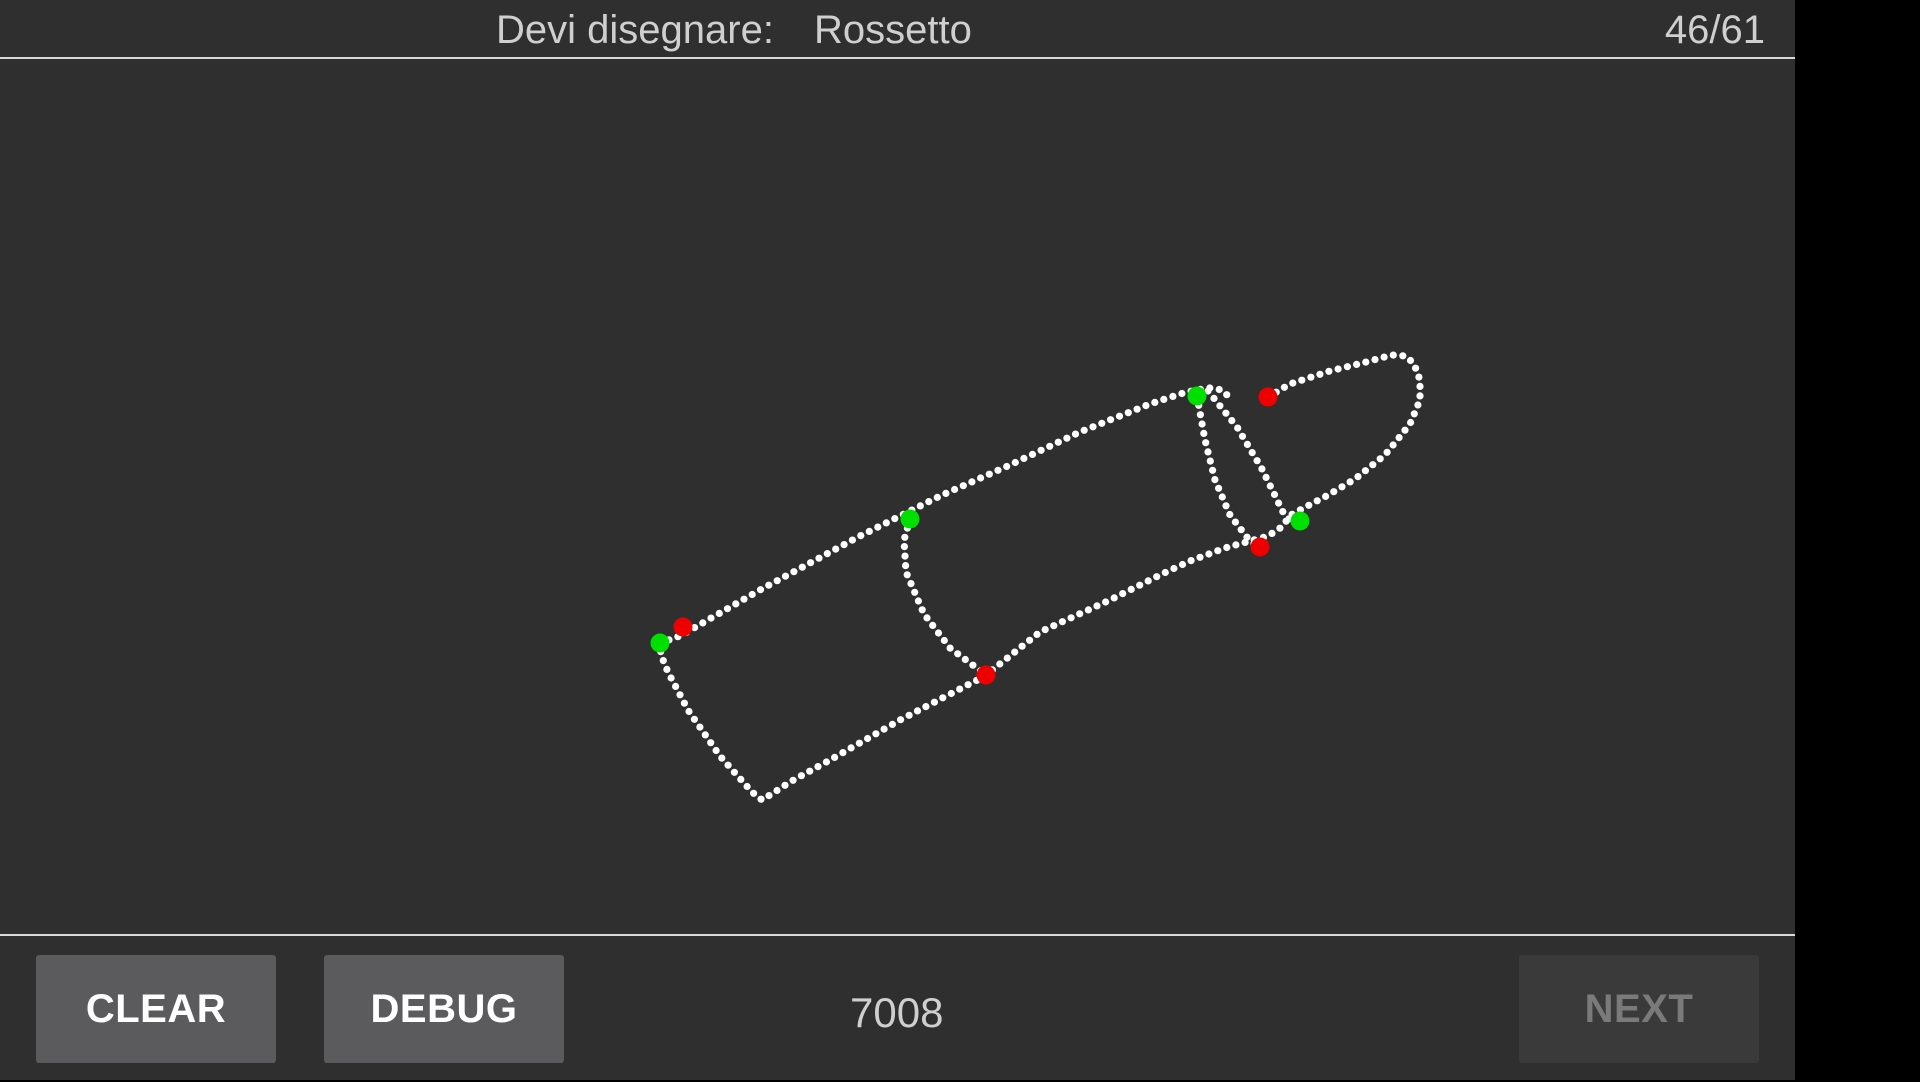 This screenshot has height=1082, width=1920. What do you see at coordinates (635, 30) in the screenshot?
I see `prompt-label: Devi disegnare:` at bounding box center [635, 30].